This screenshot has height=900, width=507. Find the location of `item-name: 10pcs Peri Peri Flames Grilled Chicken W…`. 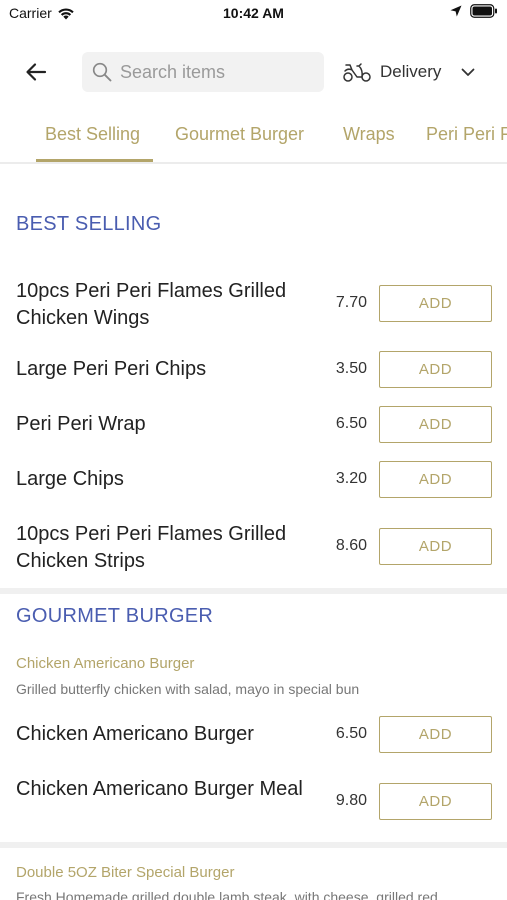

item-name: 10pcs Peri Peri Flames Grilled Chicken W… is located at coordinates (151, 304).